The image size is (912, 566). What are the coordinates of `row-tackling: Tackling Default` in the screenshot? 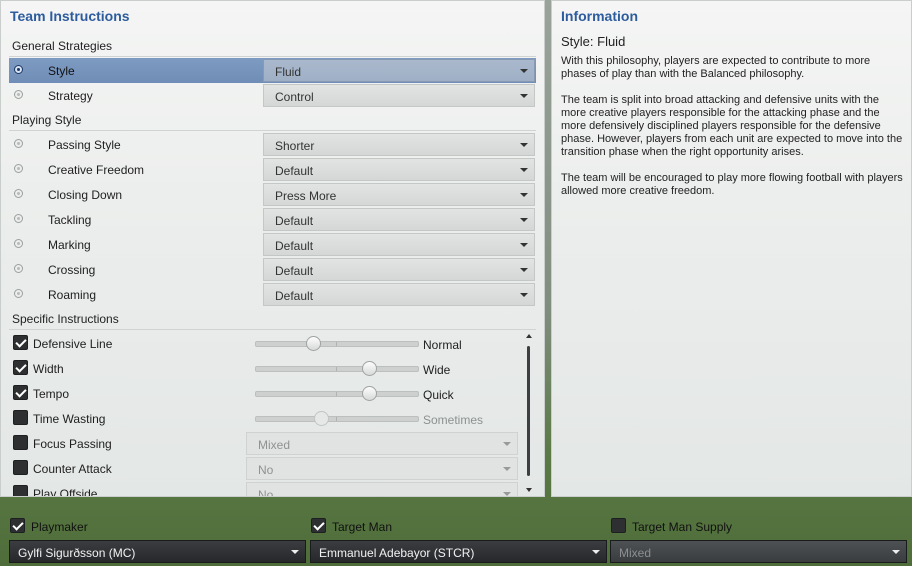 It's located at (272, 219).